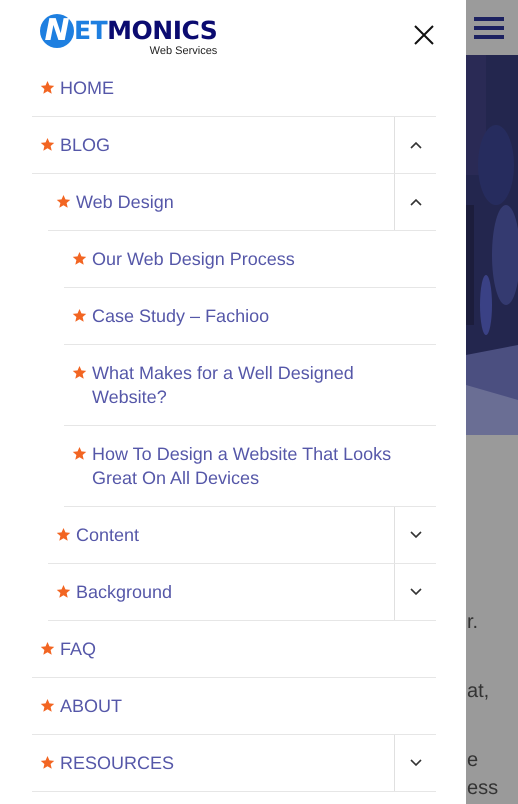  Describe the element at coordinates (91, 706) in the screenshot. I see `menu-label: ABOUT` at that location.